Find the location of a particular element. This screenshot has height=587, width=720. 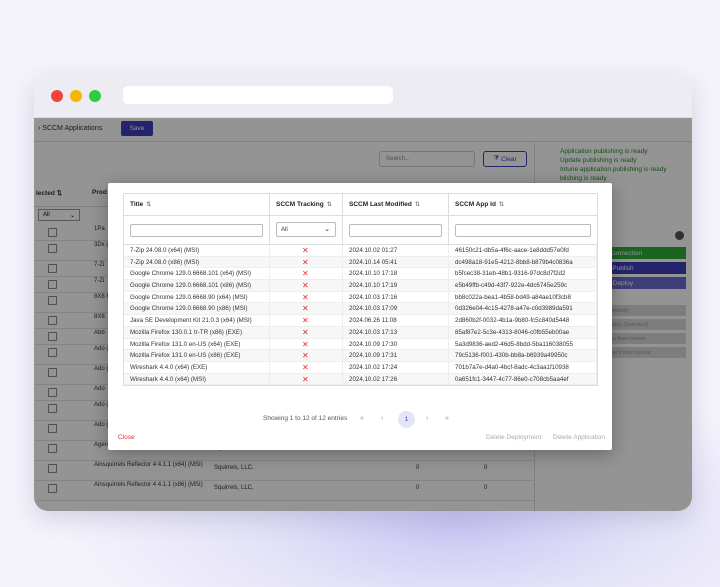

modified-cell: 2024.10.03 17:09 is located at coordinates (373, 309).